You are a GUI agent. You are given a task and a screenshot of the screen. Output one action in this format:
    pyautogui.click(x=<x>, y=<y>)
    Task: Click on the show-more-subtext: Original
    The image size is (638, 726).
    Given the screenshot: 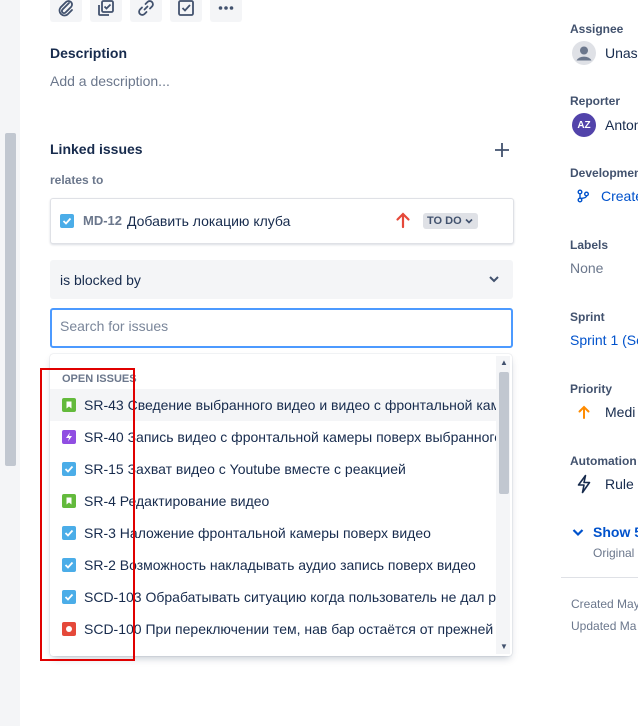 What is the action you would take?
    pyautogui.click(x=614, y=553)
    